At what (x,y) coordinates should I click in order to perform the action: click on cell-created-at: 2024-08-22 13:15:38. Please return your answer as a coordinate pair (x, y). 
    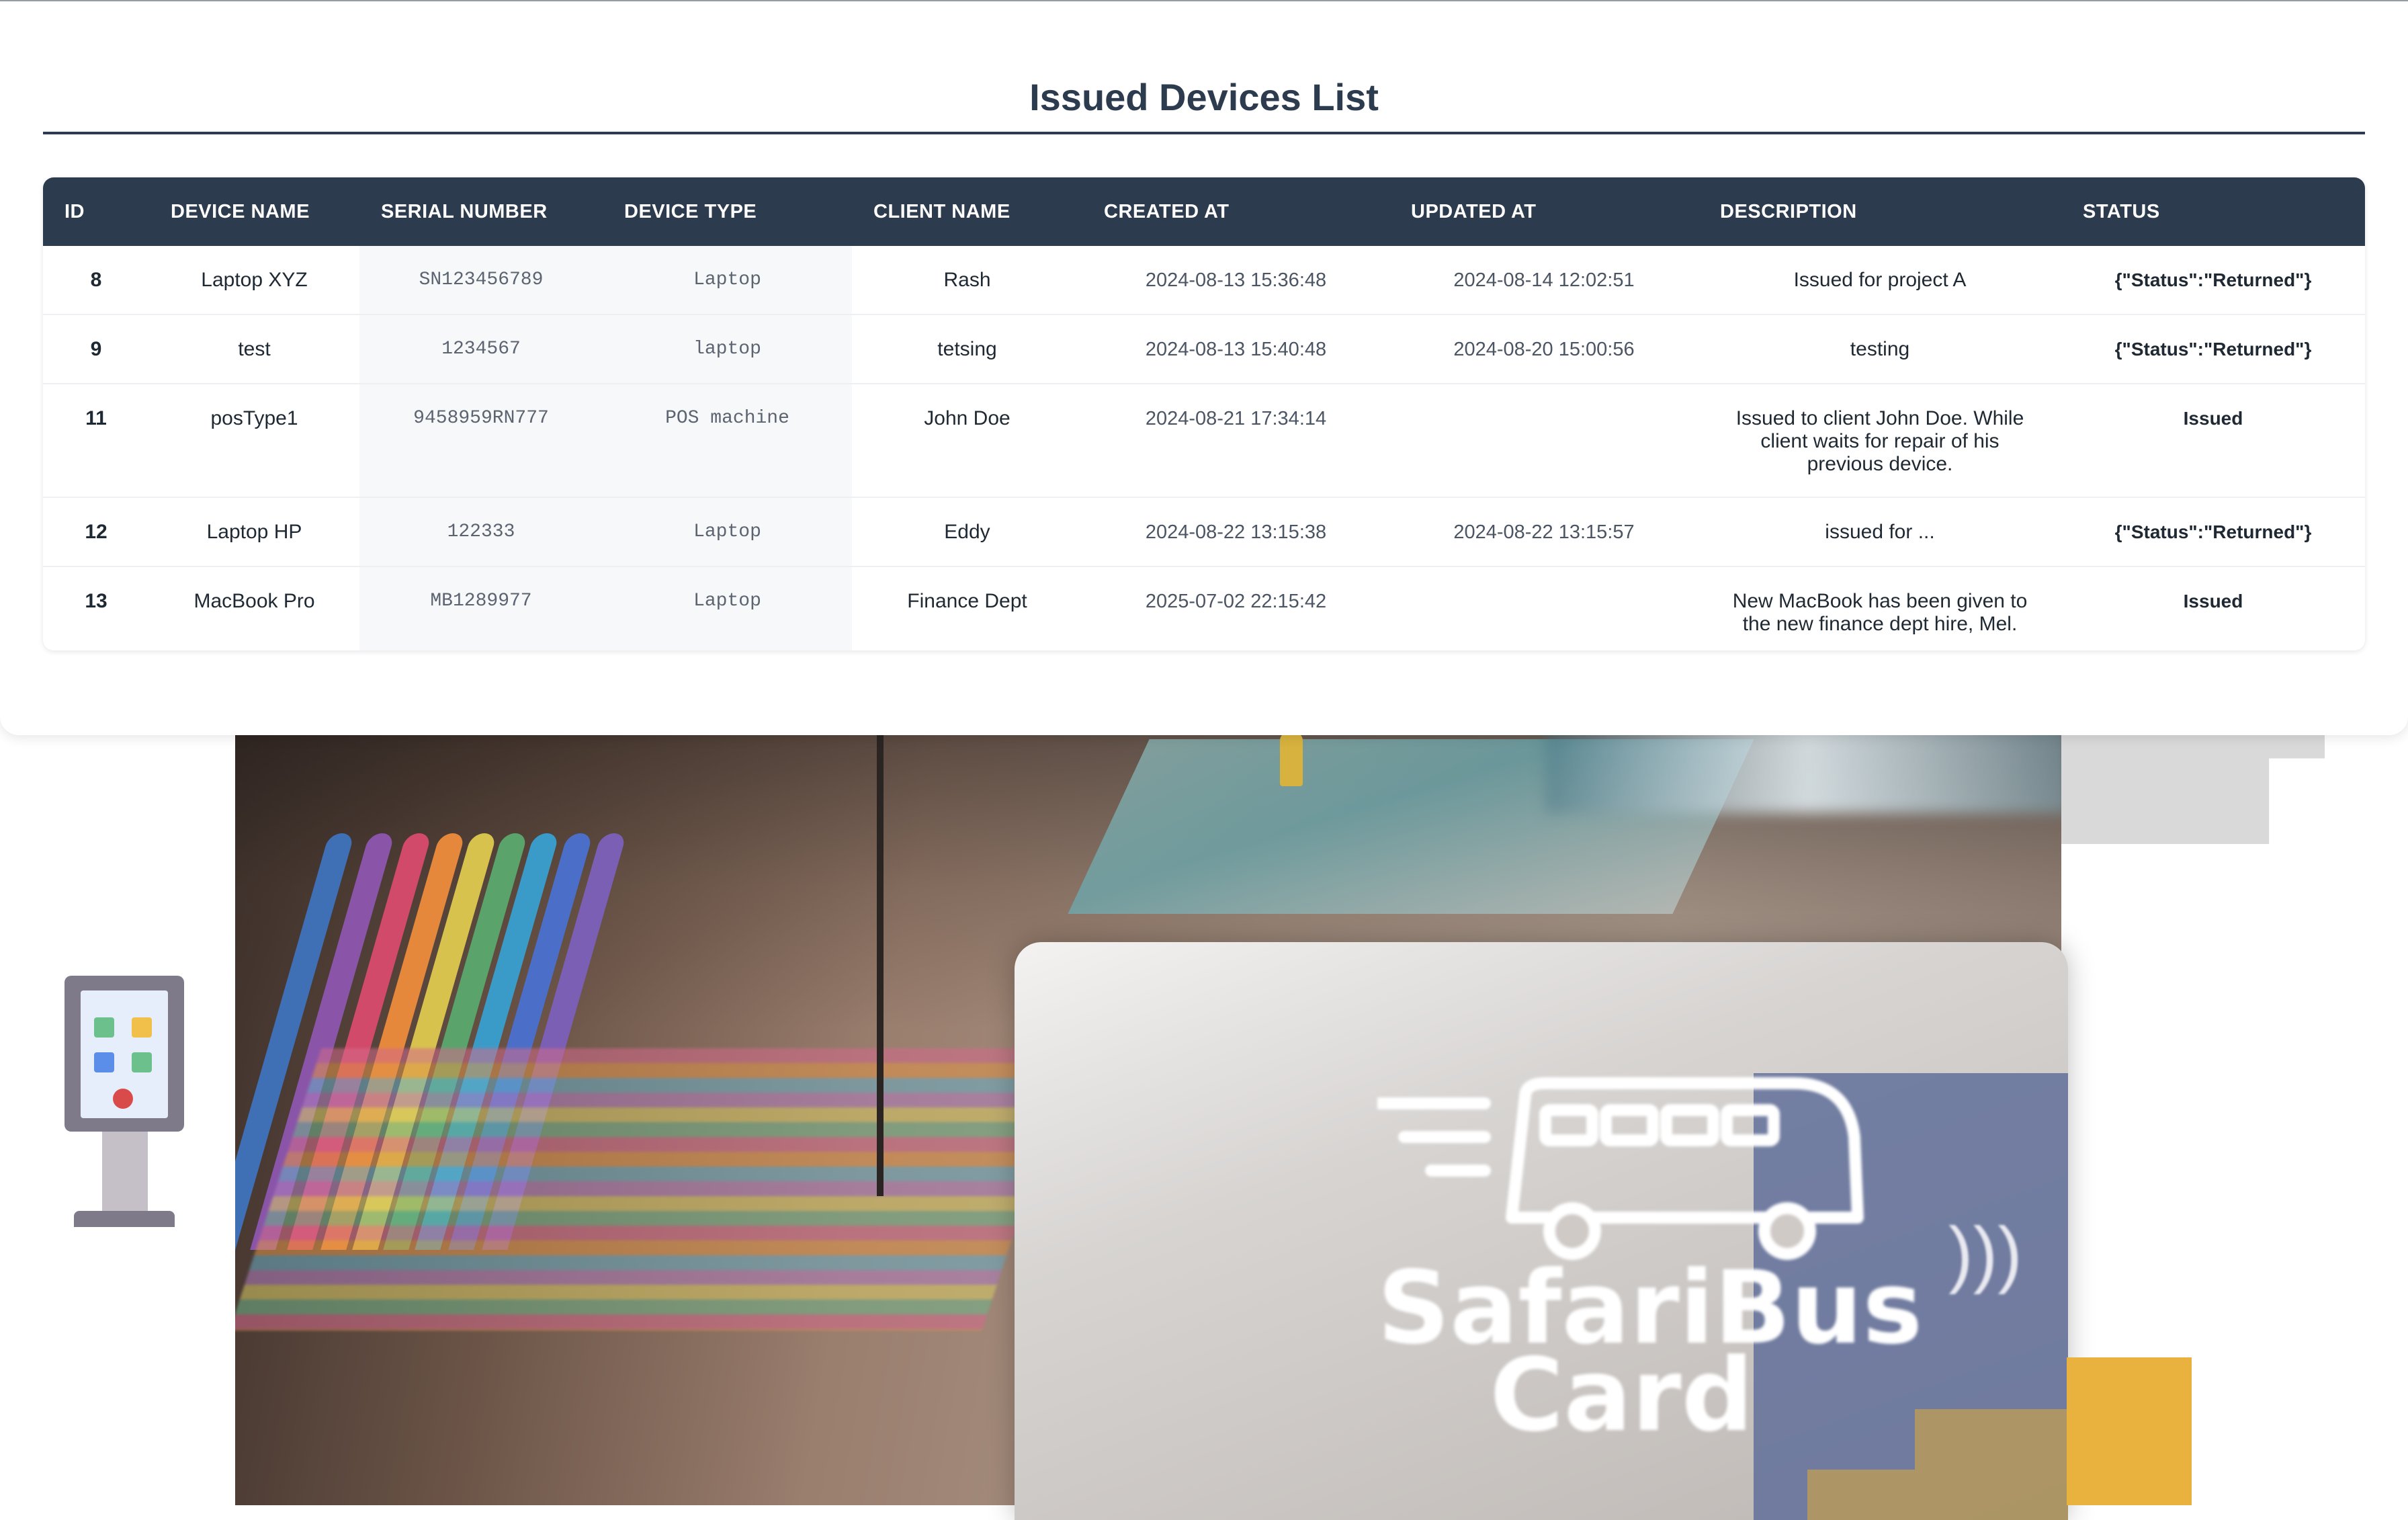
    Looking at the image, I should click on (1235, 532).